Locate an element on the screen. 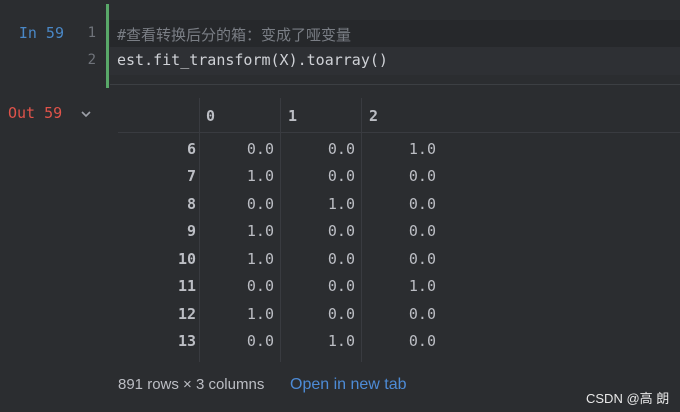  row-index: 6 is located at coordinates (191, 149).